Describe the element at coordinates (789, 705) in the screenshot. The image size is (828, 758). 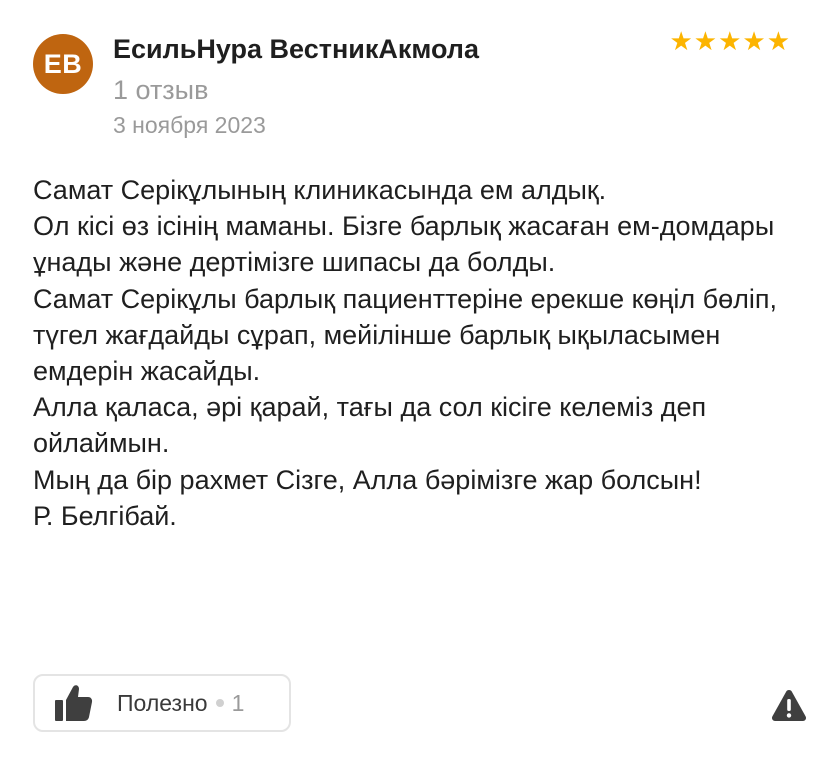
I see `warning-icon` at that location.